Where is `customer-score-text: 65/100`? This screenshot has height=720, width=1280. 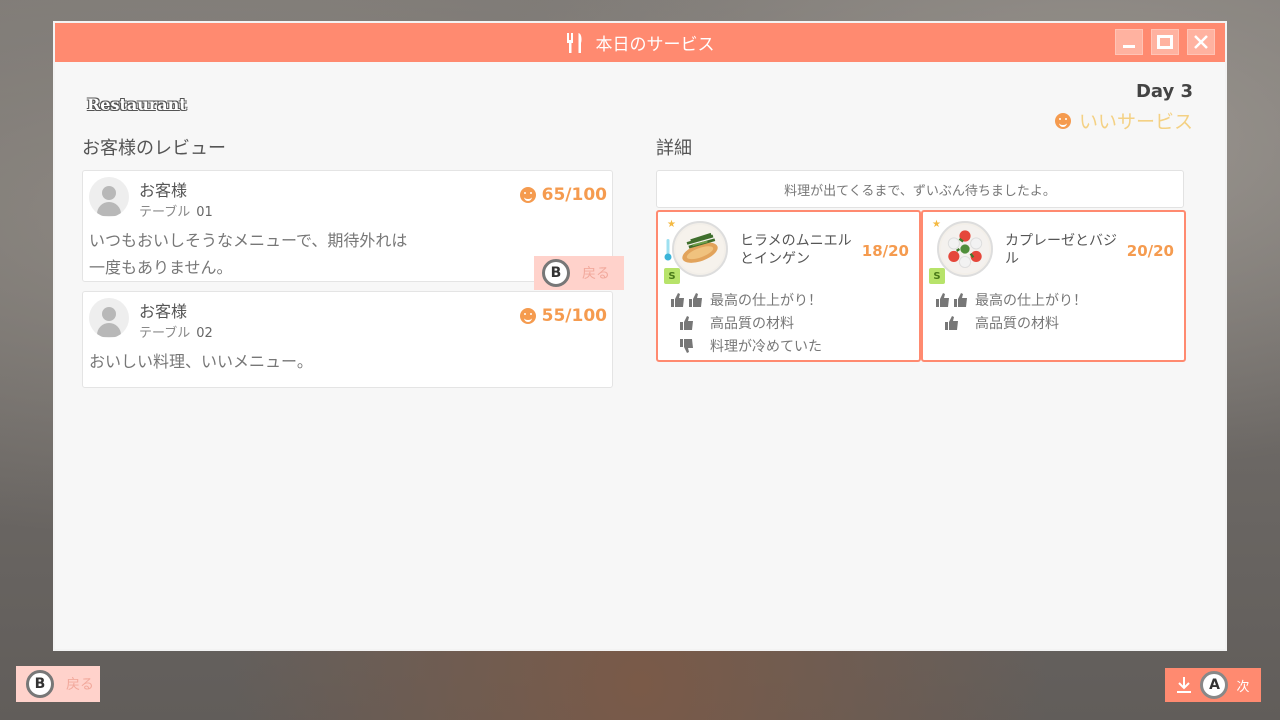 customer-score-text: 65/100 is located at coordinates (574, 195).